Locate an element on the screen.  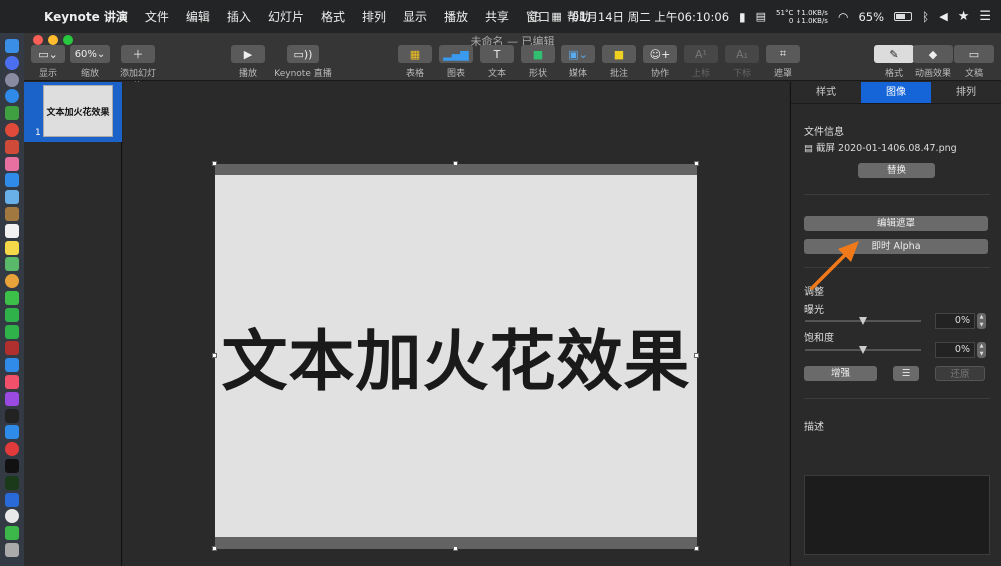
edit-mask-button: 编辑遮罩 is located at coordinates (896, 223).